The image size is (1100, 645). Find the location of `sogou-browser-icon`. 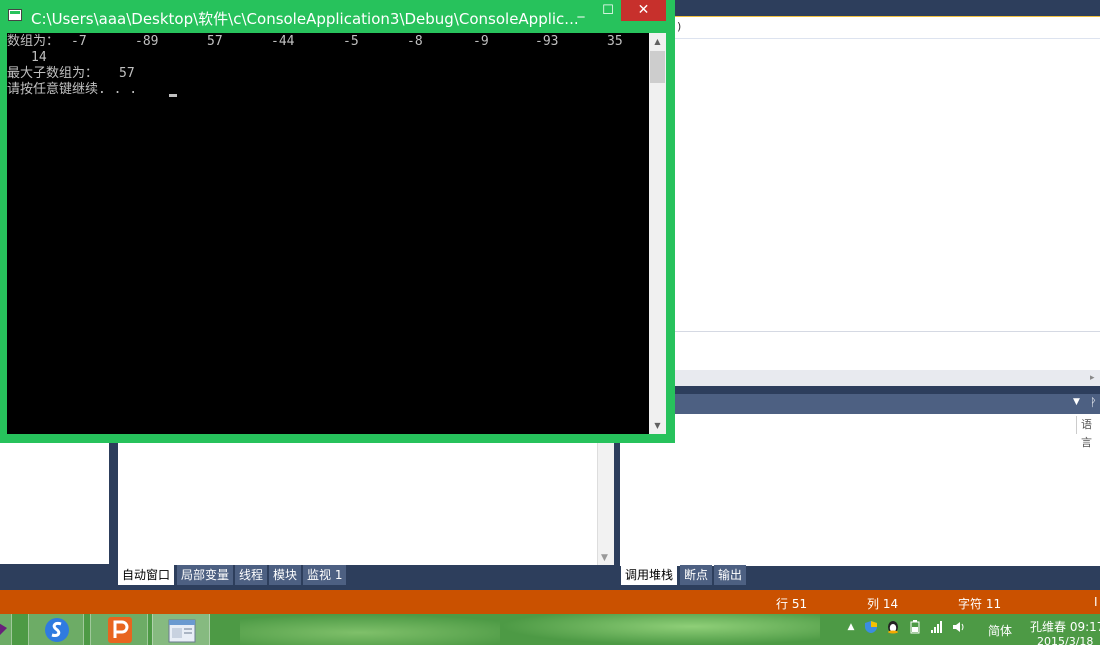

sogou-browser-icon is located at coordinates (57, 630).